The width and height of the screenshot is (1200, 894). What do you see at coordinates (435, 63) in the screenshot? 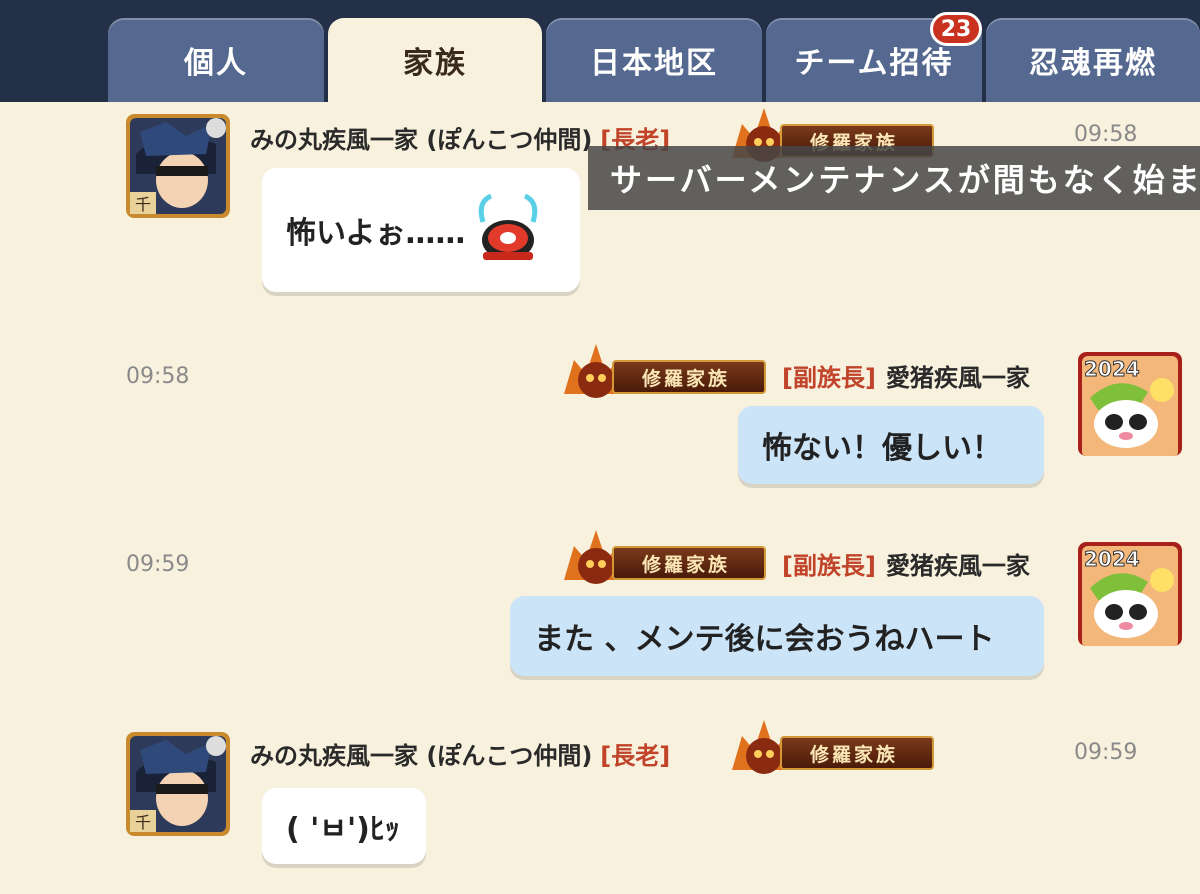
I see `tab-label: 家族` at bounding box center [435, 63].